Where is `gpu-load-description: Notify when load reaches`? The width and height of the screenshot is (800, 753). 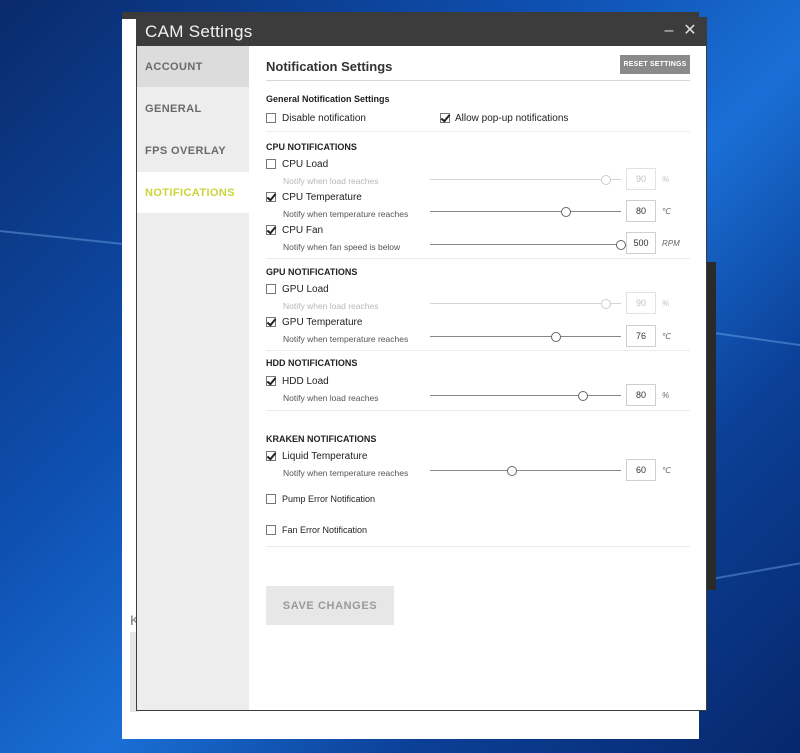 gpu-load-description: Notify when load reaches is located at coordinates (331, 306).